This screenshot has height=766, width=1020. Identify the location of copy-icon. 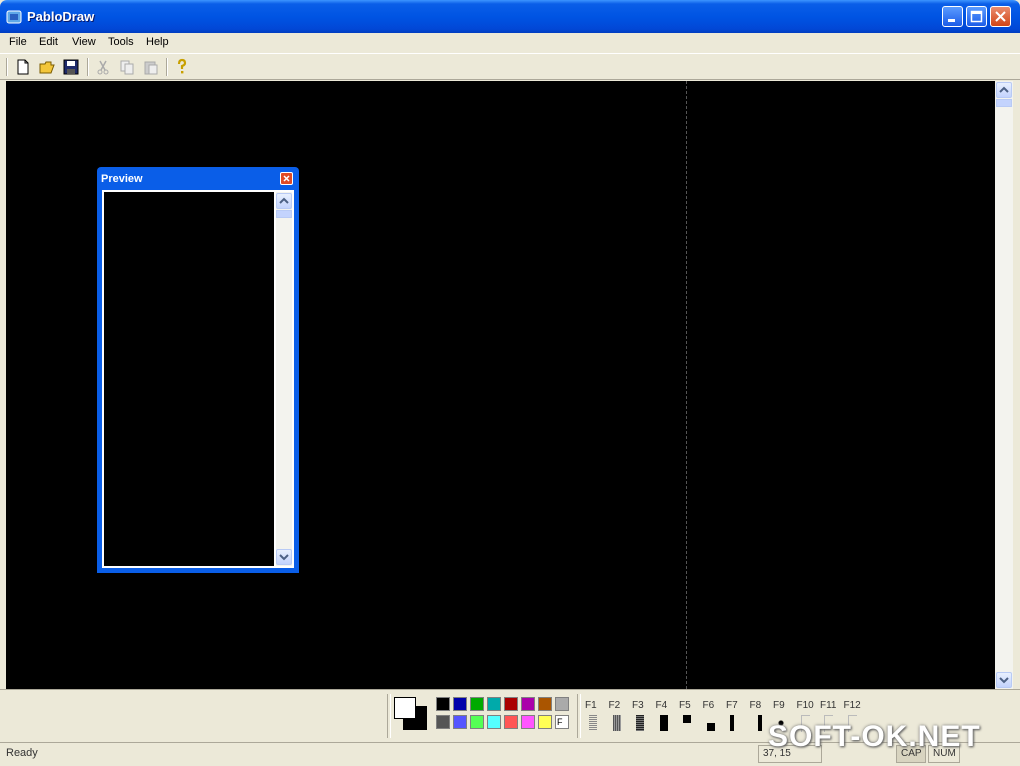
(127, 67).